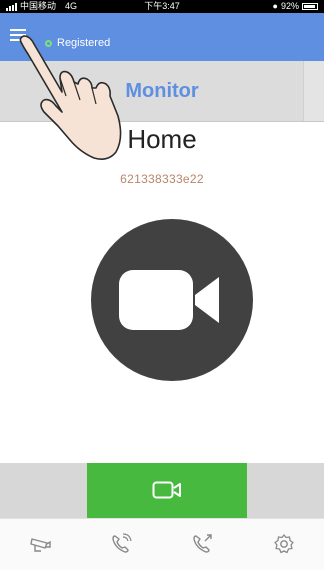 Image resolution: width=324 pixels, height=570 pixels. Describe the element at coordinates (48, 43) in the screenshot. I see `registration-status-icon` at that location.